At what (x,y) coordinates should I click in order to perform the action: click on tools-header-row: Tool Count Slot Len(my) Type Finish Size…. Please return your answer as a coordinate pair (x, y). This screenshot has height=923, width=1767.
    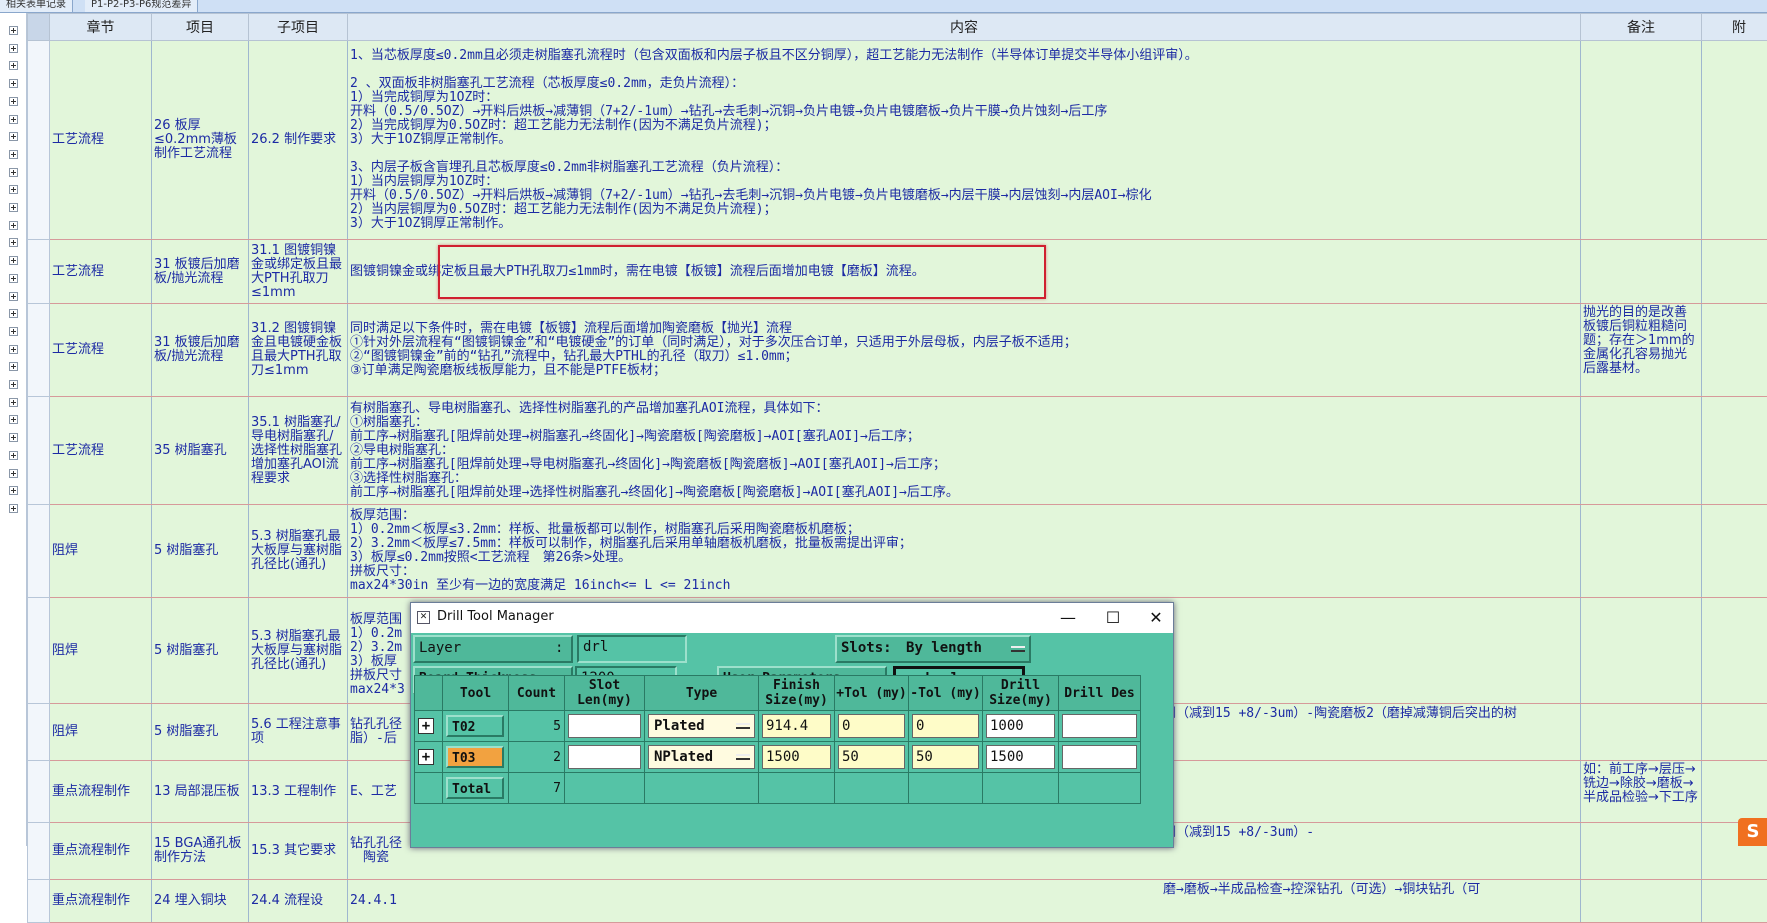
    Looking at the image, I should click on (778, 693).